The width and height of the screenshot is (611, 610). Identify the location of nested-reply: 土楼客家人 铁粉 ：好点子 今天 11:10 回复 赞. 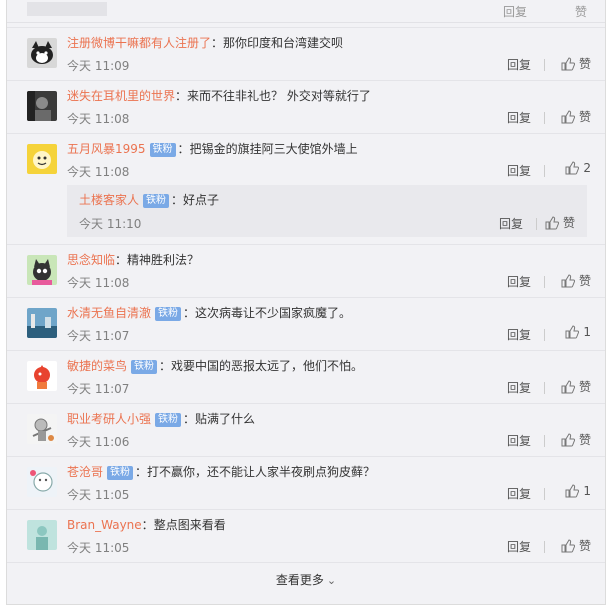
(327, 211).